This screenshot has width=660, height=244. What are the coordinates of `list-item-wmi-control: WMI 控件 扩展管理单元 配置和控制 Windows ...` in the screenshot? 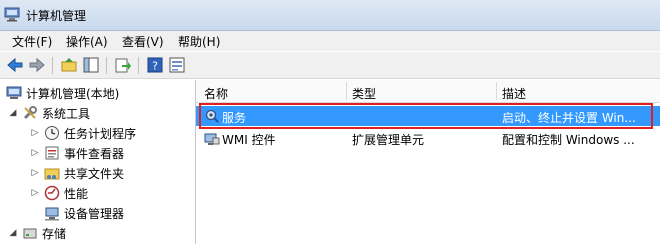 It's located at (428, 138).